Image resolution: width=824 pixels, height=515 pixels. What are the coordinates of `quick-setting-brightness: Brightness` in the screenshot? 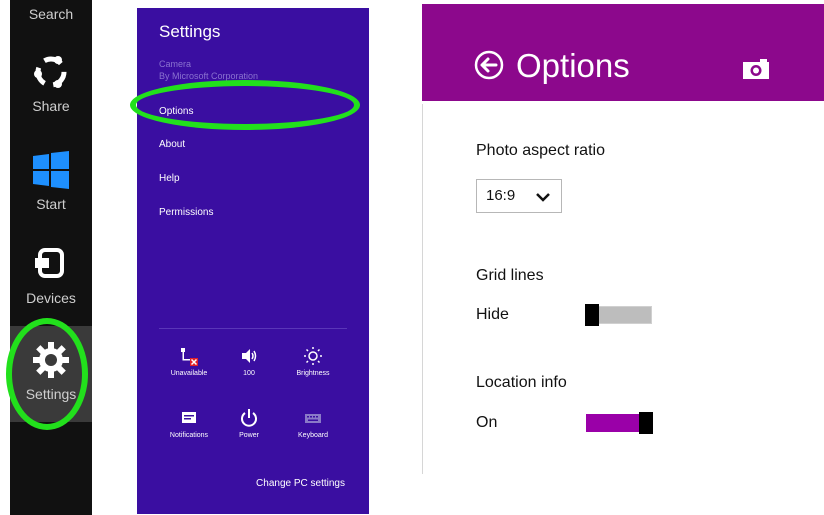 It's located at (313, 361).